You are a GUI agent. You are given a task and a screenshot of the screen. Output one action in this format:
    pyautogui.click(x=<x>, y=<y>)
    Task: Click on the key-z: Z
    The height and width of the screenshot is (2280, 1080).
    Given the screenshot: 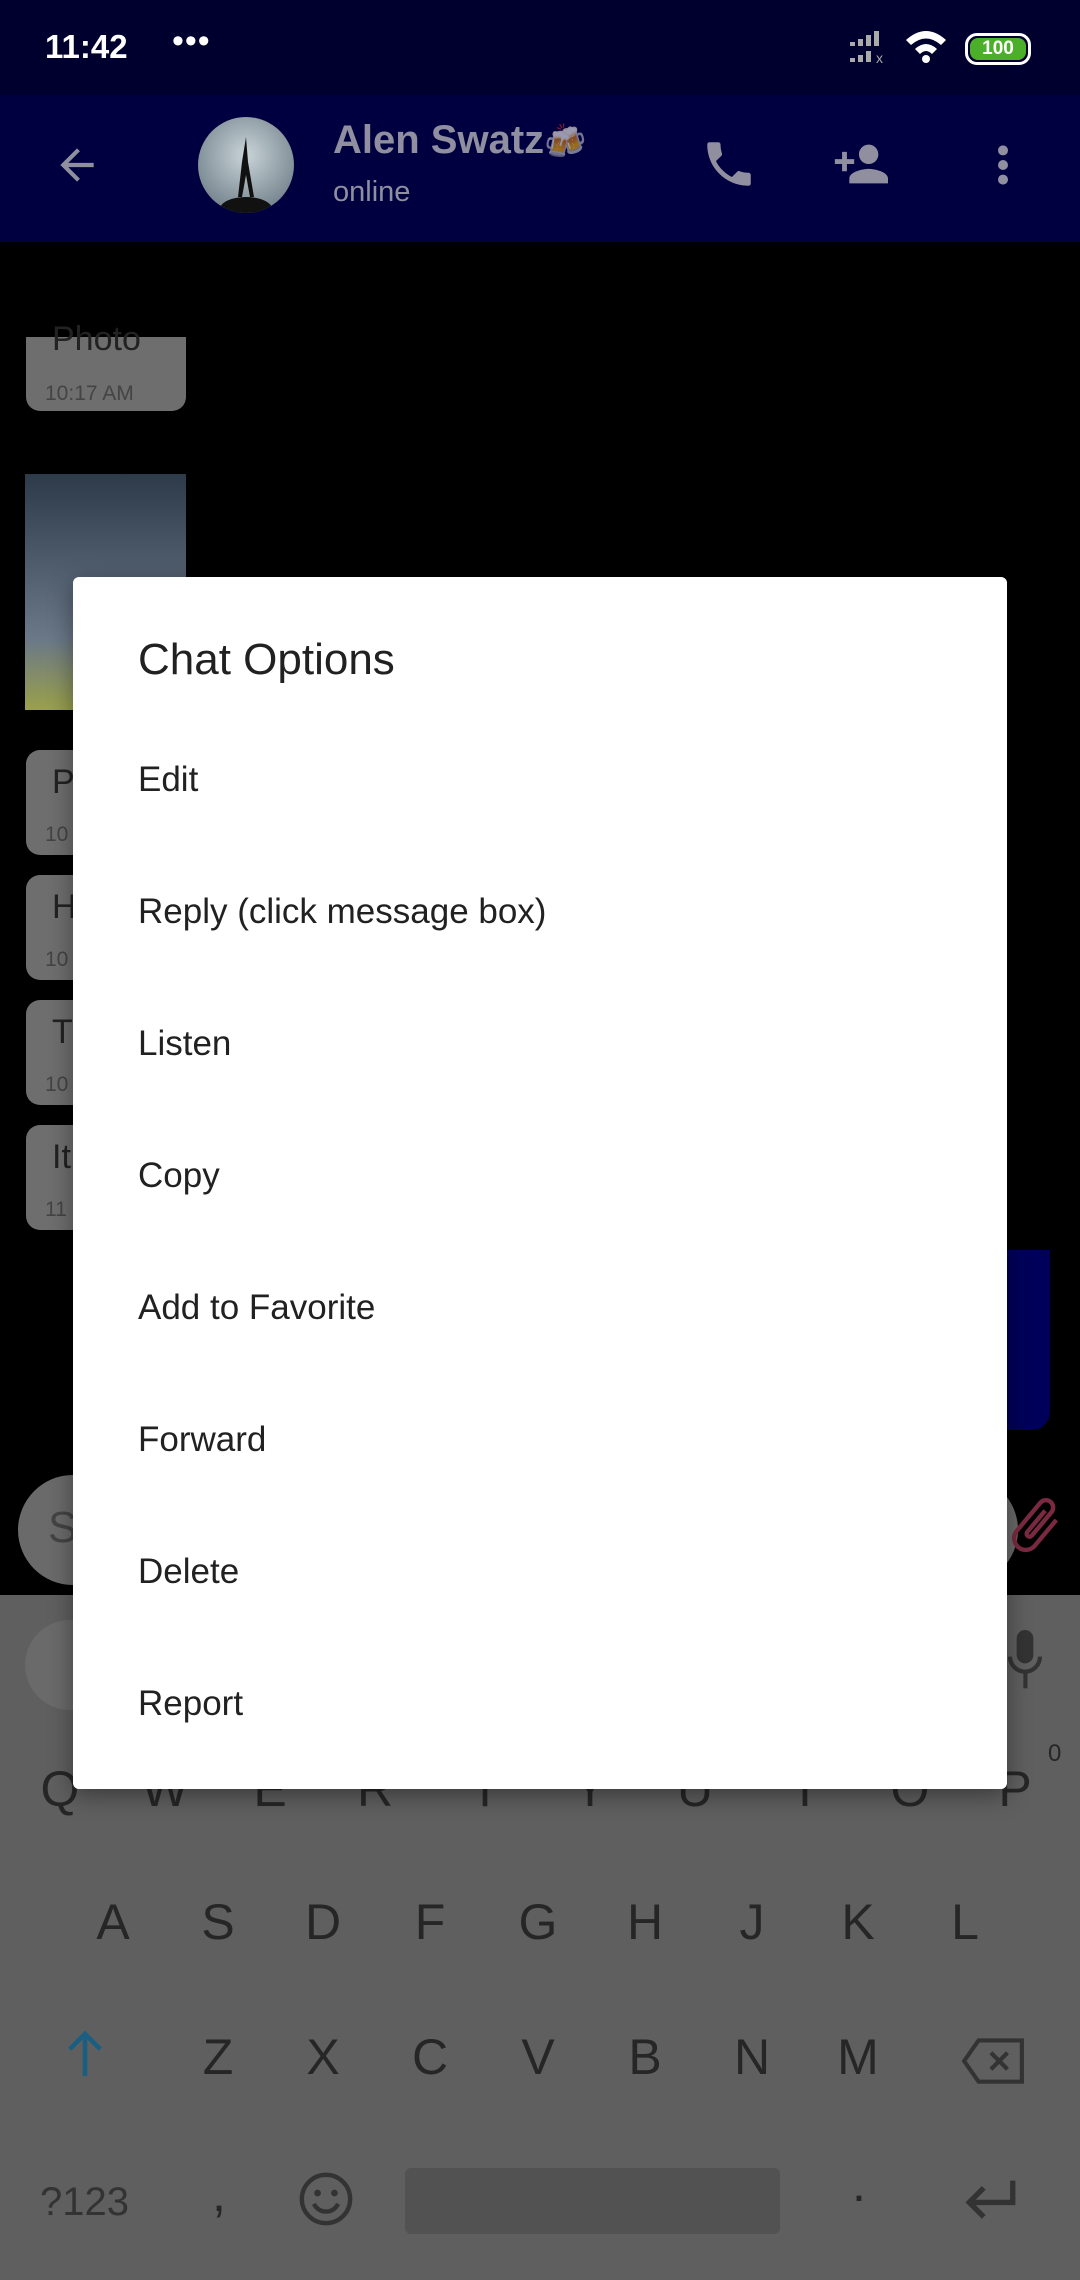 What is the action you would take?
    pyautogui.click(x=218, y=2057)
    